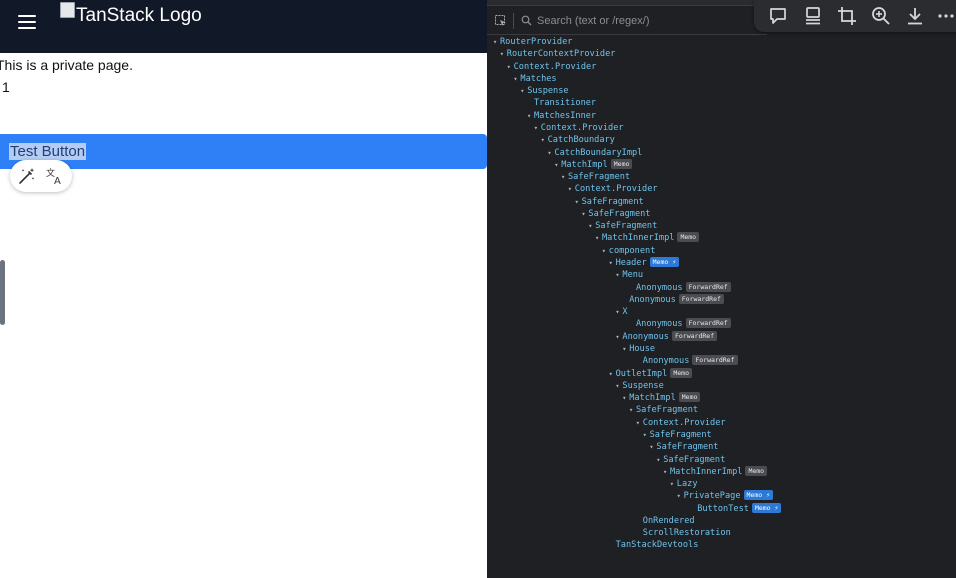  I want to click on tree-node: ▾ MatchesInner, so click(561, 116).